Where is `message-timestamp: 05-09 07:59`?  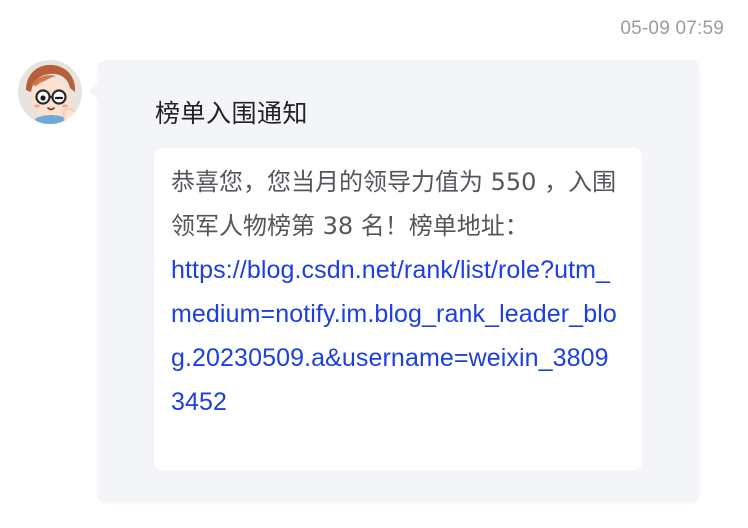
message-timestamp: 05-09 07:59 is located at coordinates (672, 28).